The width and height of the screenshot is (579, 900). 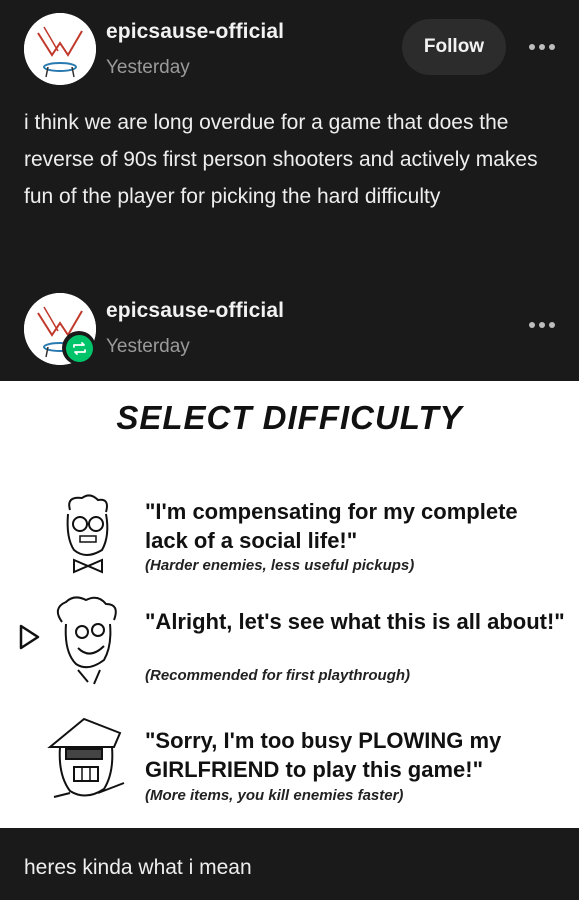 What do you see at coordinates (148, 68) in the screenshot?
I see `post-timestamp: Yesterday` at bounding box center [148, 68].